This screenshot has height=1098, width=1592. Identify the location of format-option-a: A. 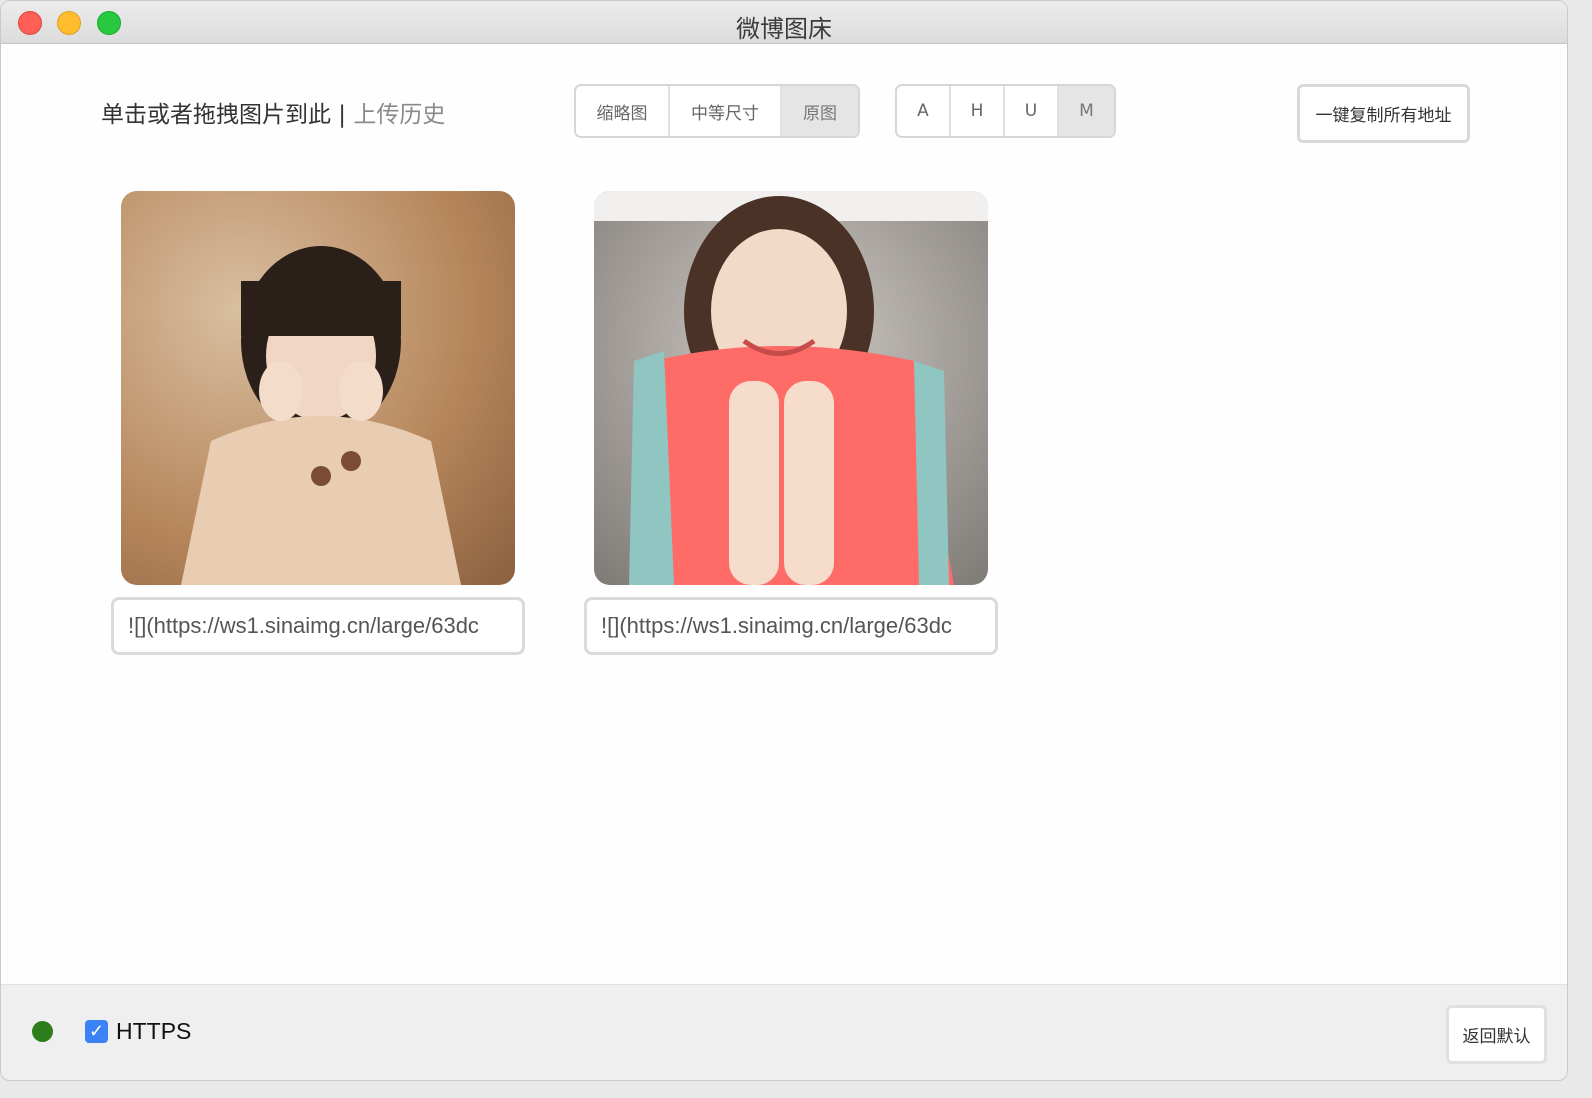
(924, 111).